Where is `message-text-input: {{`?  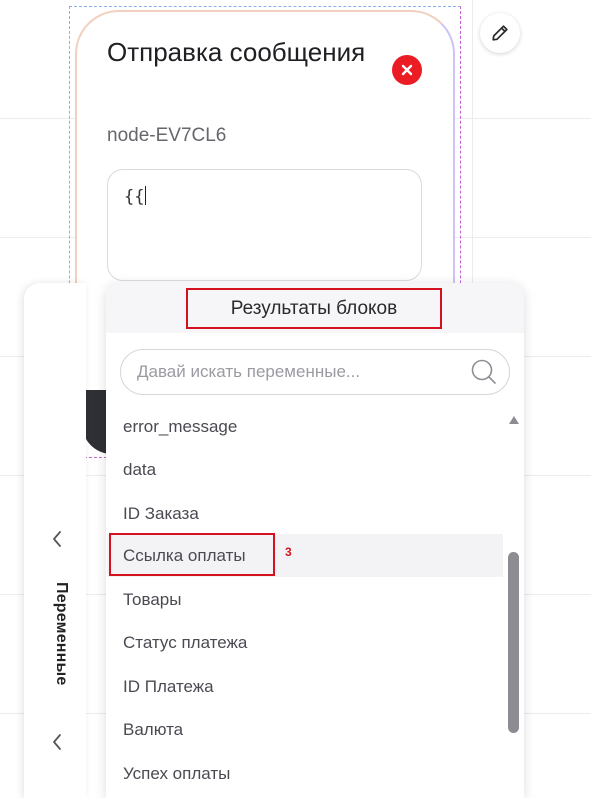 message-text-input: {{ is located at coordinates (264, 225).